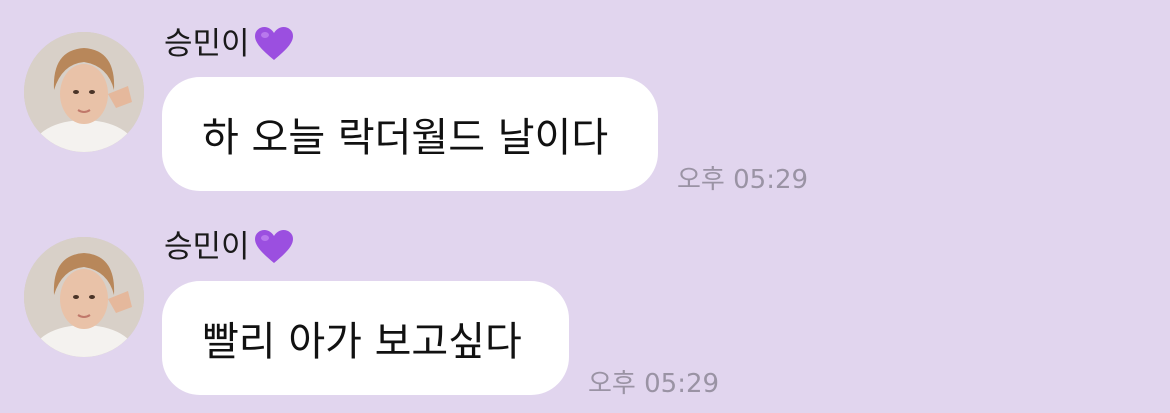 Image resolution: width=1170 pixels, height=413 pixels. I want to click on message-bubble: 빨리 아가 보고싶다, so click(365, 338).